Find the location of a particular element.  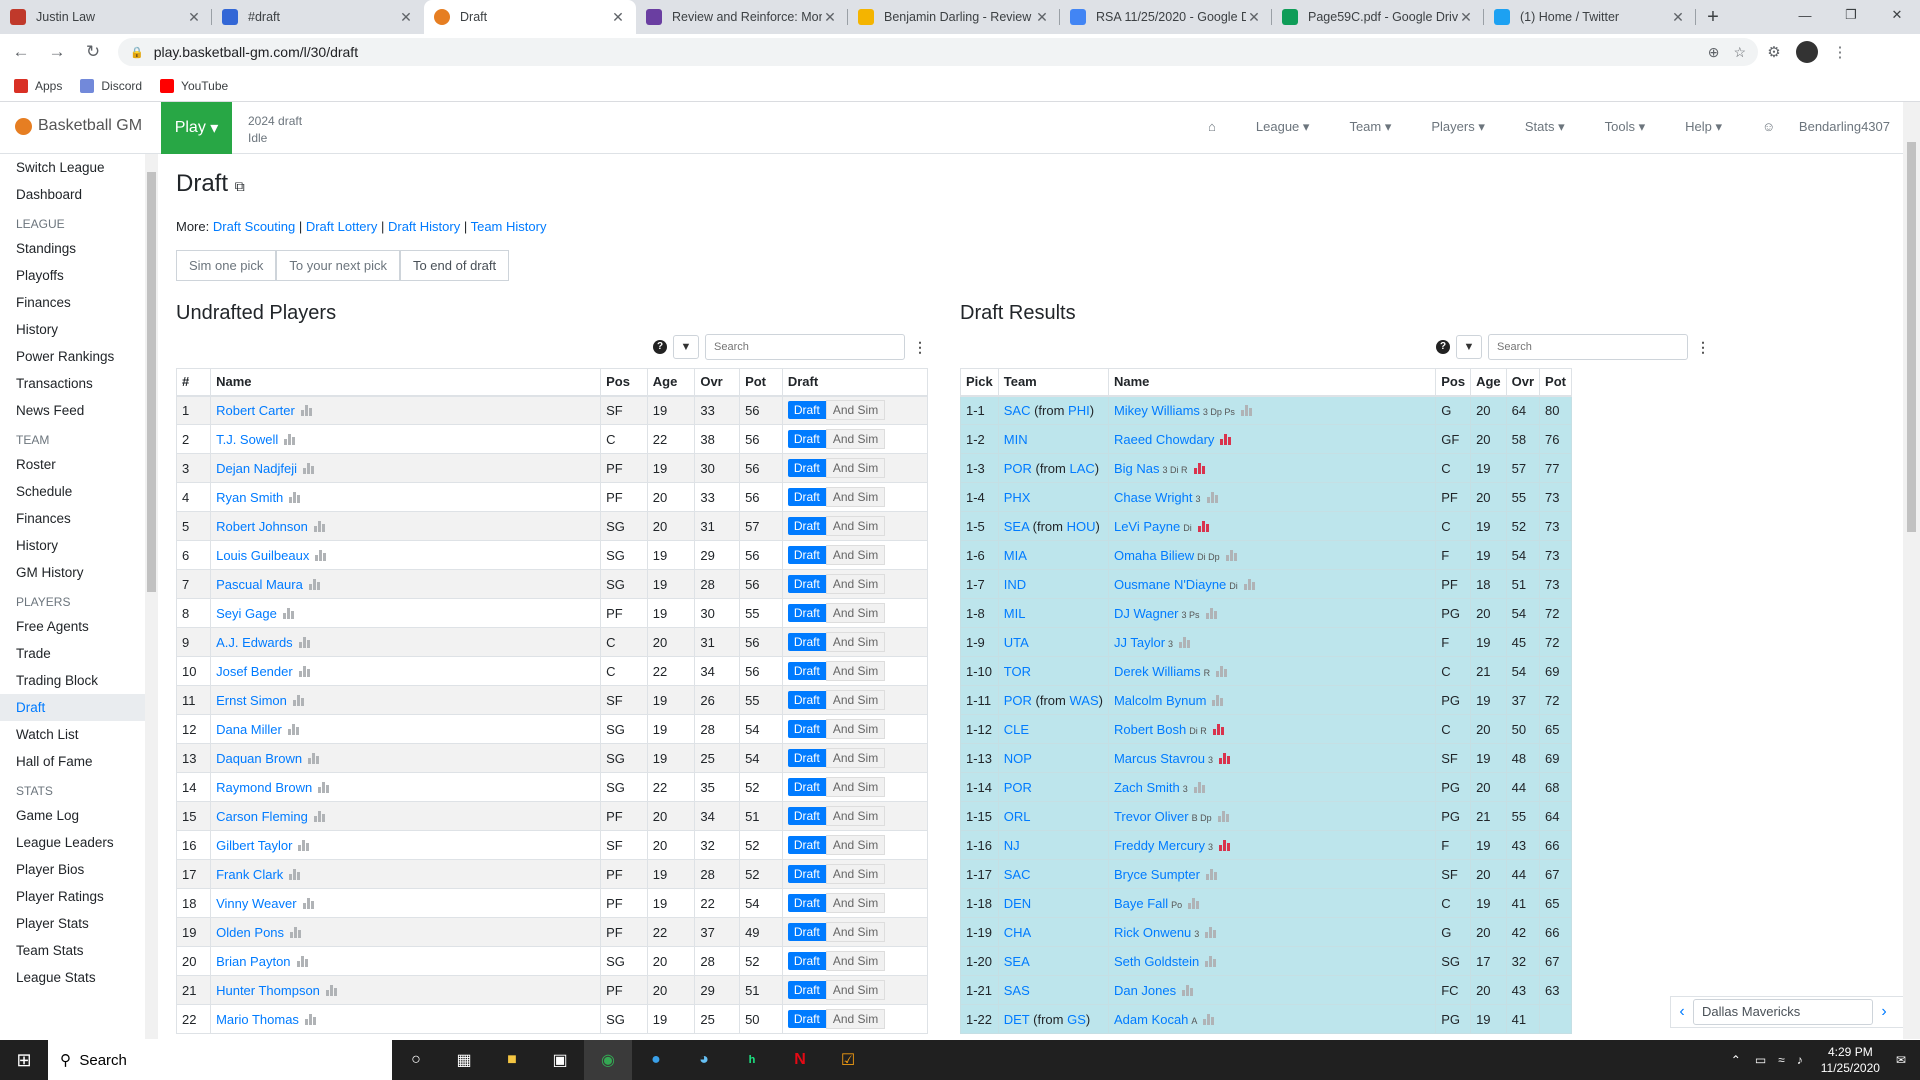

sidebar-item-free-agents: Free Agents is located at coordinates (79, 626).